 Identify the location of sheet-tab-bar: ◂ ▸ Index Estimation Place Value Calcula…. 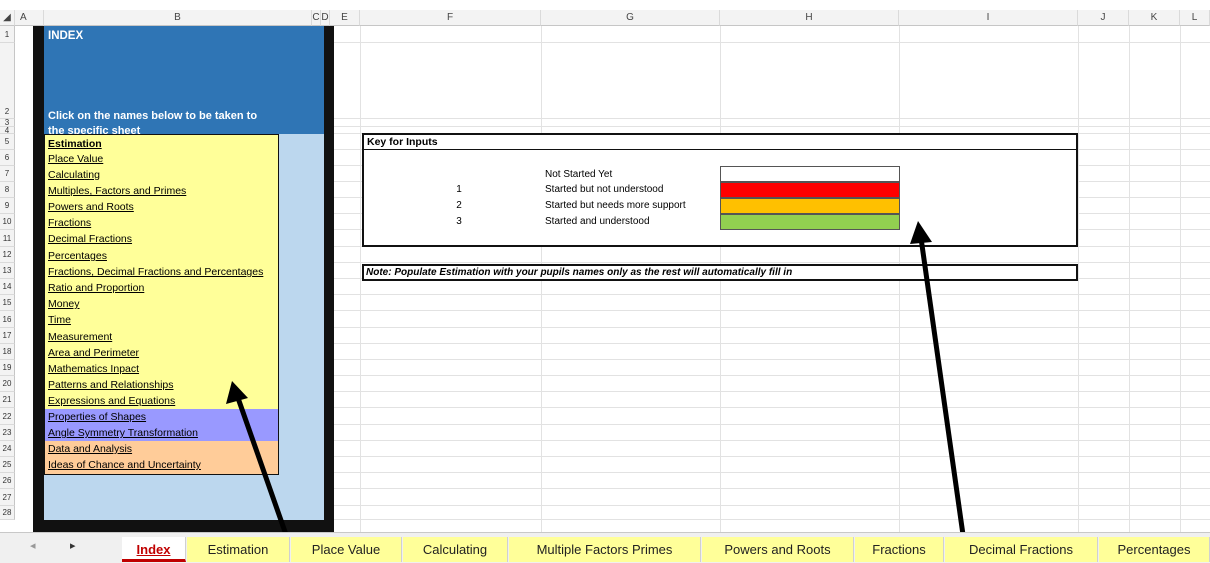
(605, 547).